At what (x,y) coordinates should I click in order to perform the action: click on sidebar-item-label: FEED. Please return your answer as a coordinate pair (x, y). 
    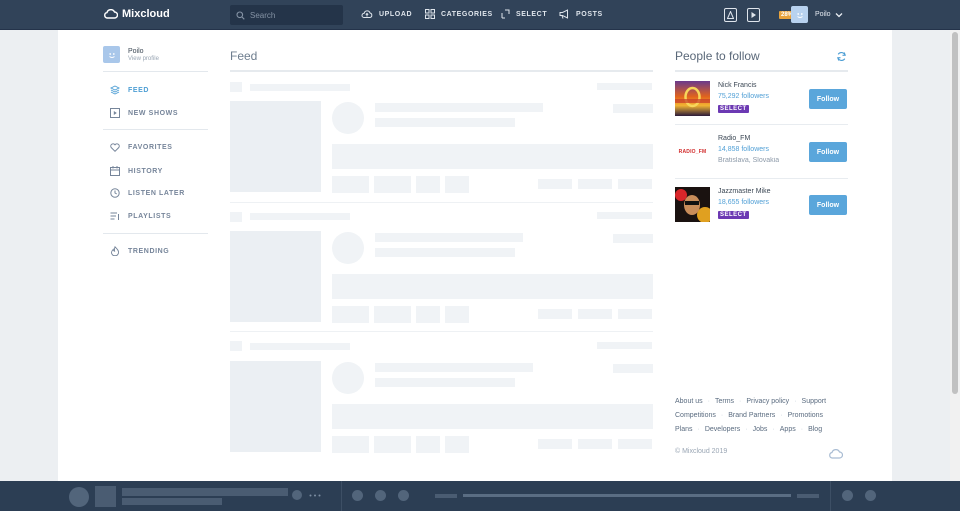
    Looking at the image, I should click on (139, 90).